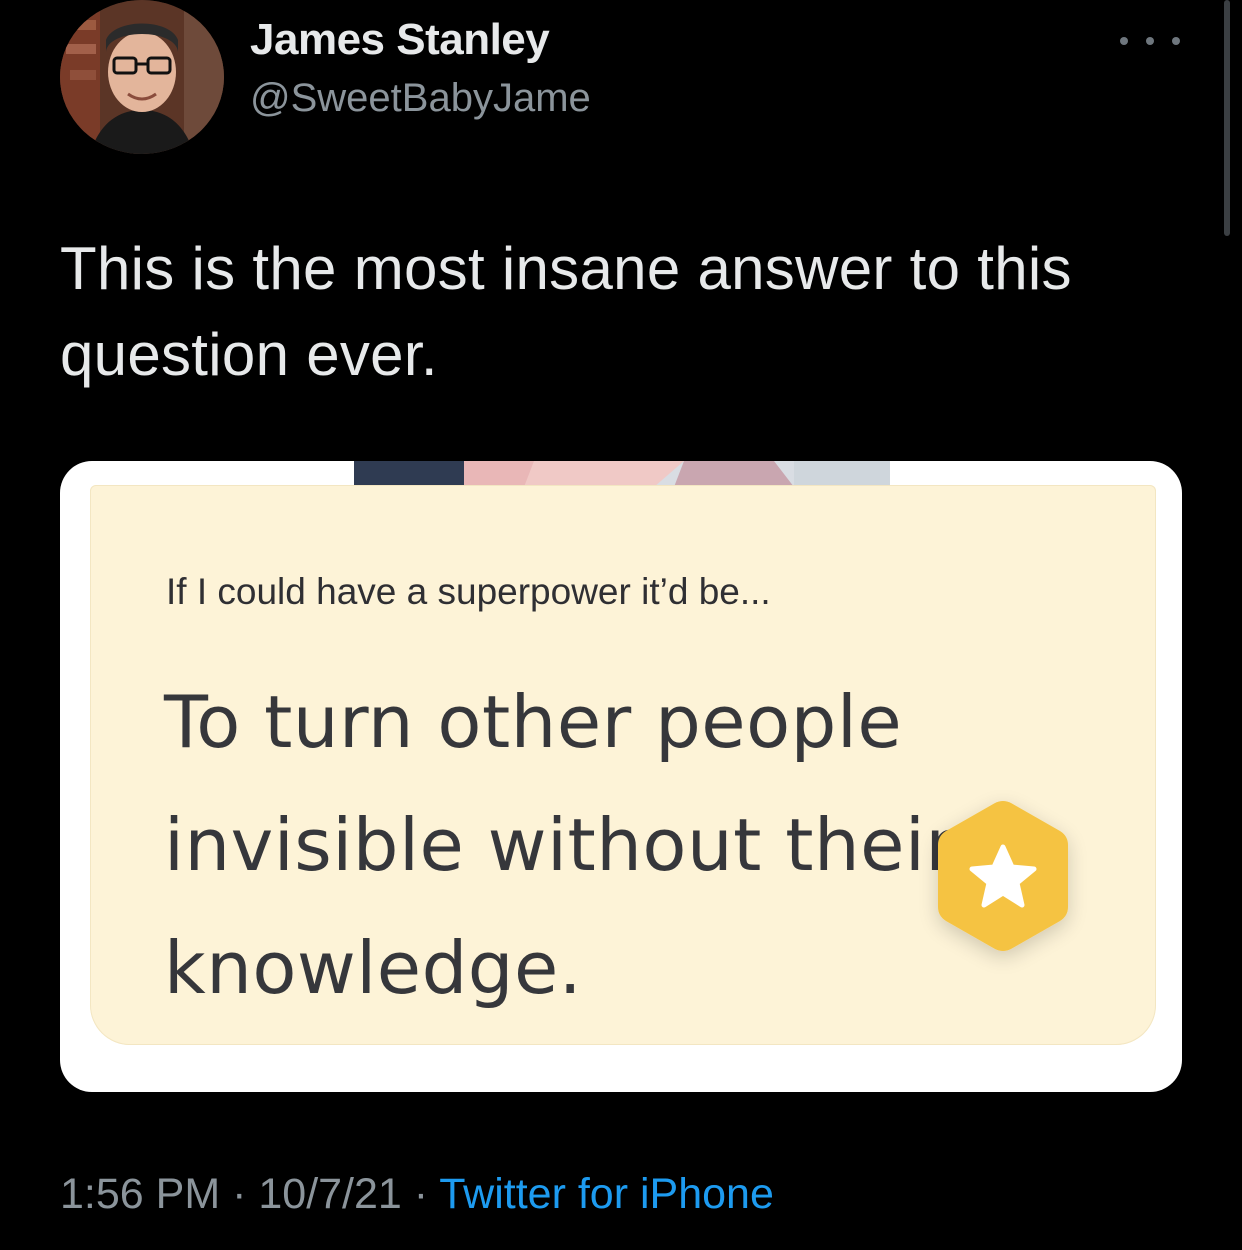  Describe the element at coordinates (420, 40) in the screenshot. I see `display-name: James Stanley` at that location.